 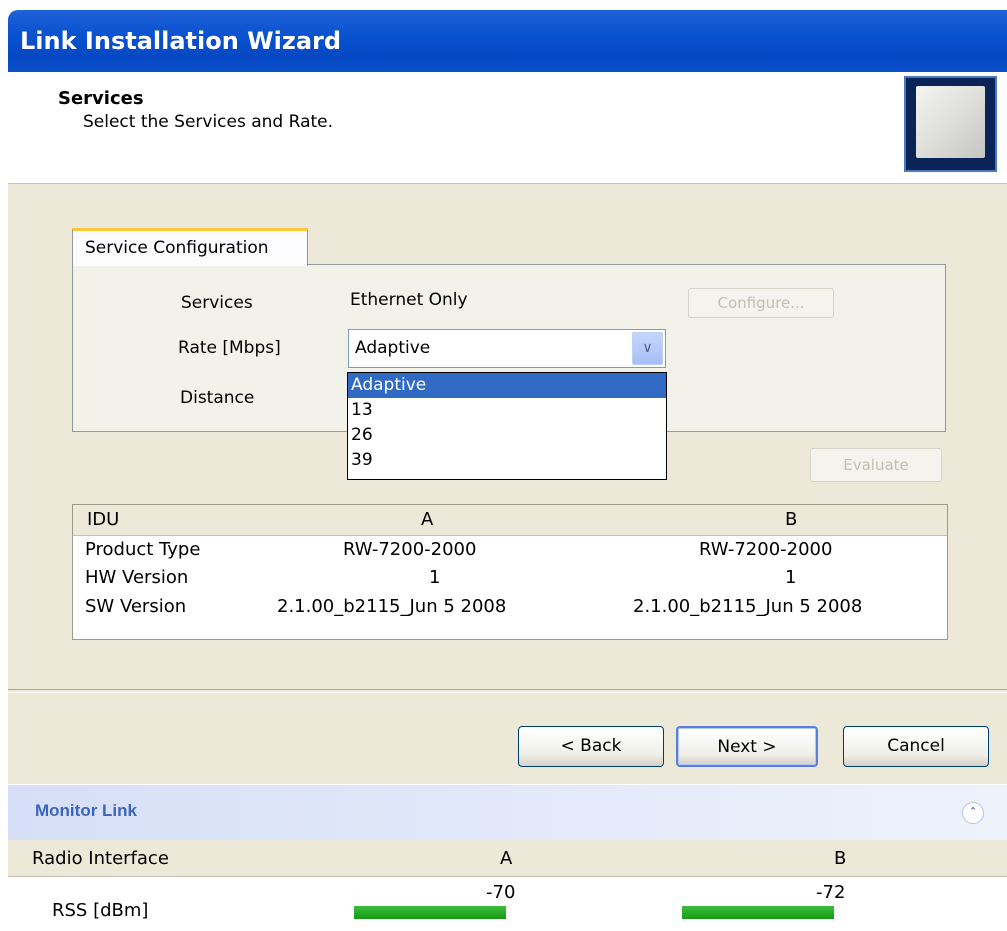 I want to click on cancel-button: Cancel, so click(x=916, y=746).